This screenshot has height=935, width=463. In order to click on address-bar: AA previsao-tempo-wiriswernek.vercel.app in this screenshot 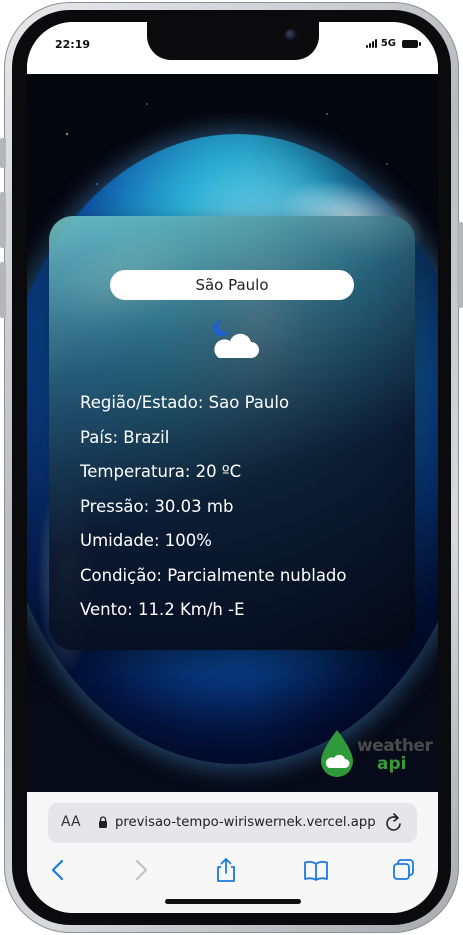, I will do `click(232, 823)`.